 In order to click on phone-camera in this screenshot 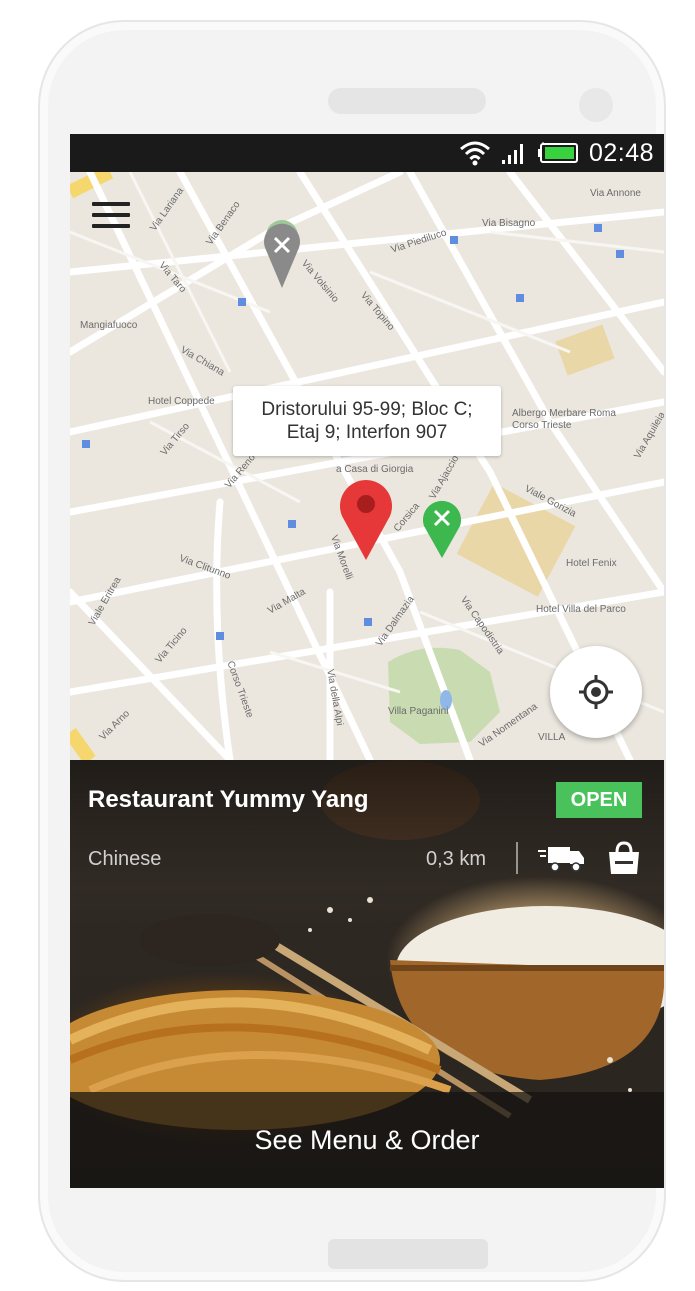, I will do `click(596, 105)`.